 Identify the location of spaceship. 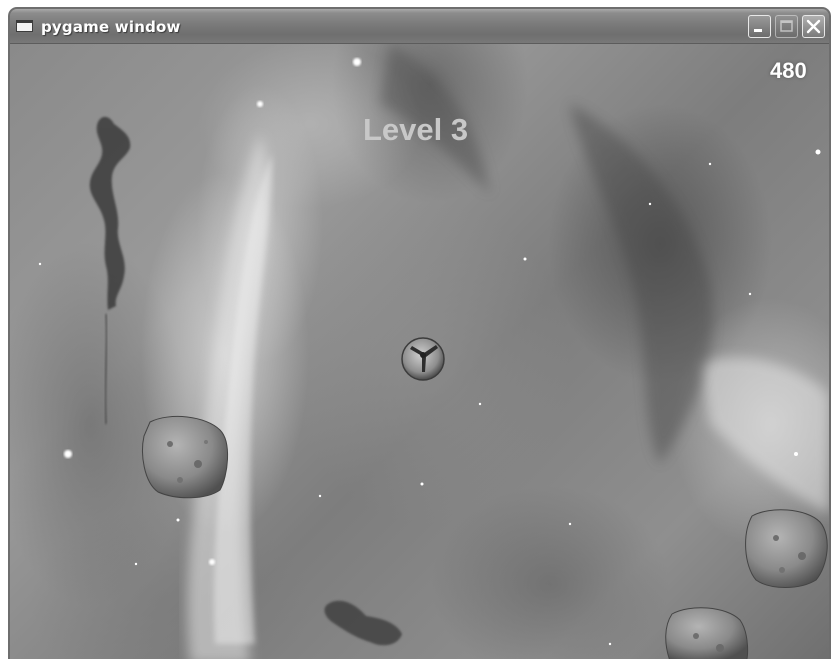
(423, 359).